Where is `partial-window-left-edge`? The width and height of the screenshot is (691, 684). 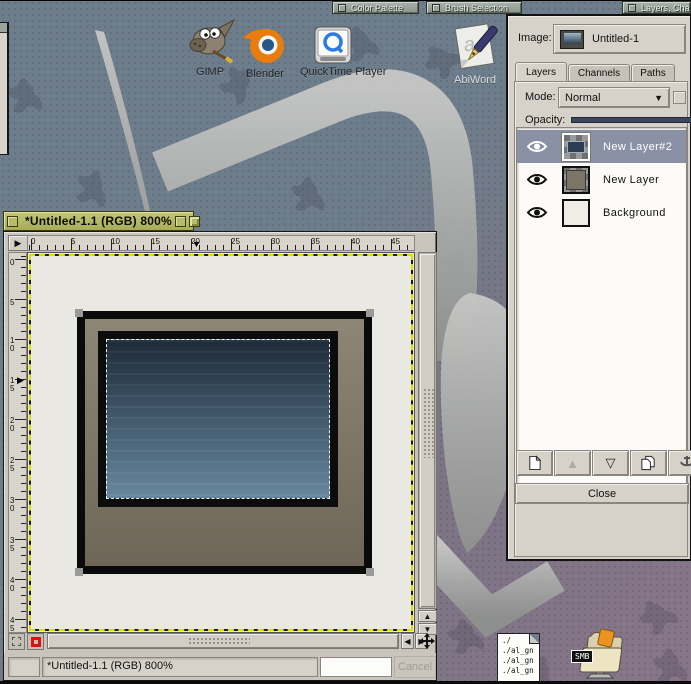 partial-window-left-edge is located at coordinates (4, 88).